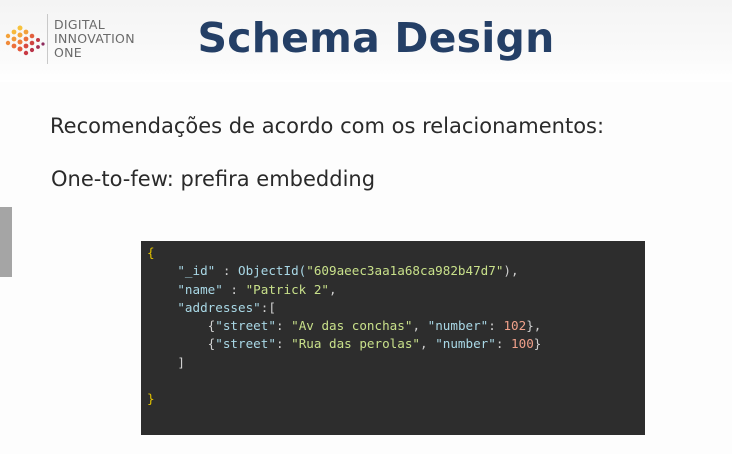 The height and width of the screenshot is (454, 732). I want to click on side-tab, so click(6, 242).